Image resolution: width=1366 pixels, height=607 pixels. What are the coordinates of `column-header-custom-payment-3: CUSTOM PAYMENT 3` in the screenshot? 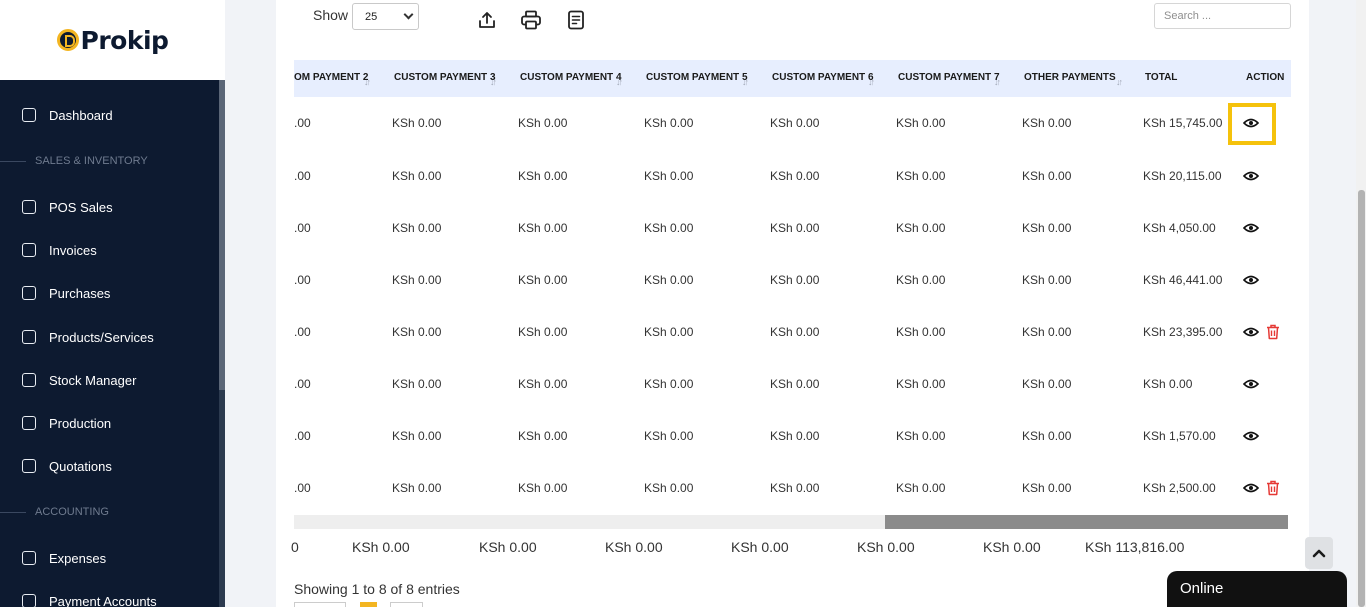 It's located at (445, 77).